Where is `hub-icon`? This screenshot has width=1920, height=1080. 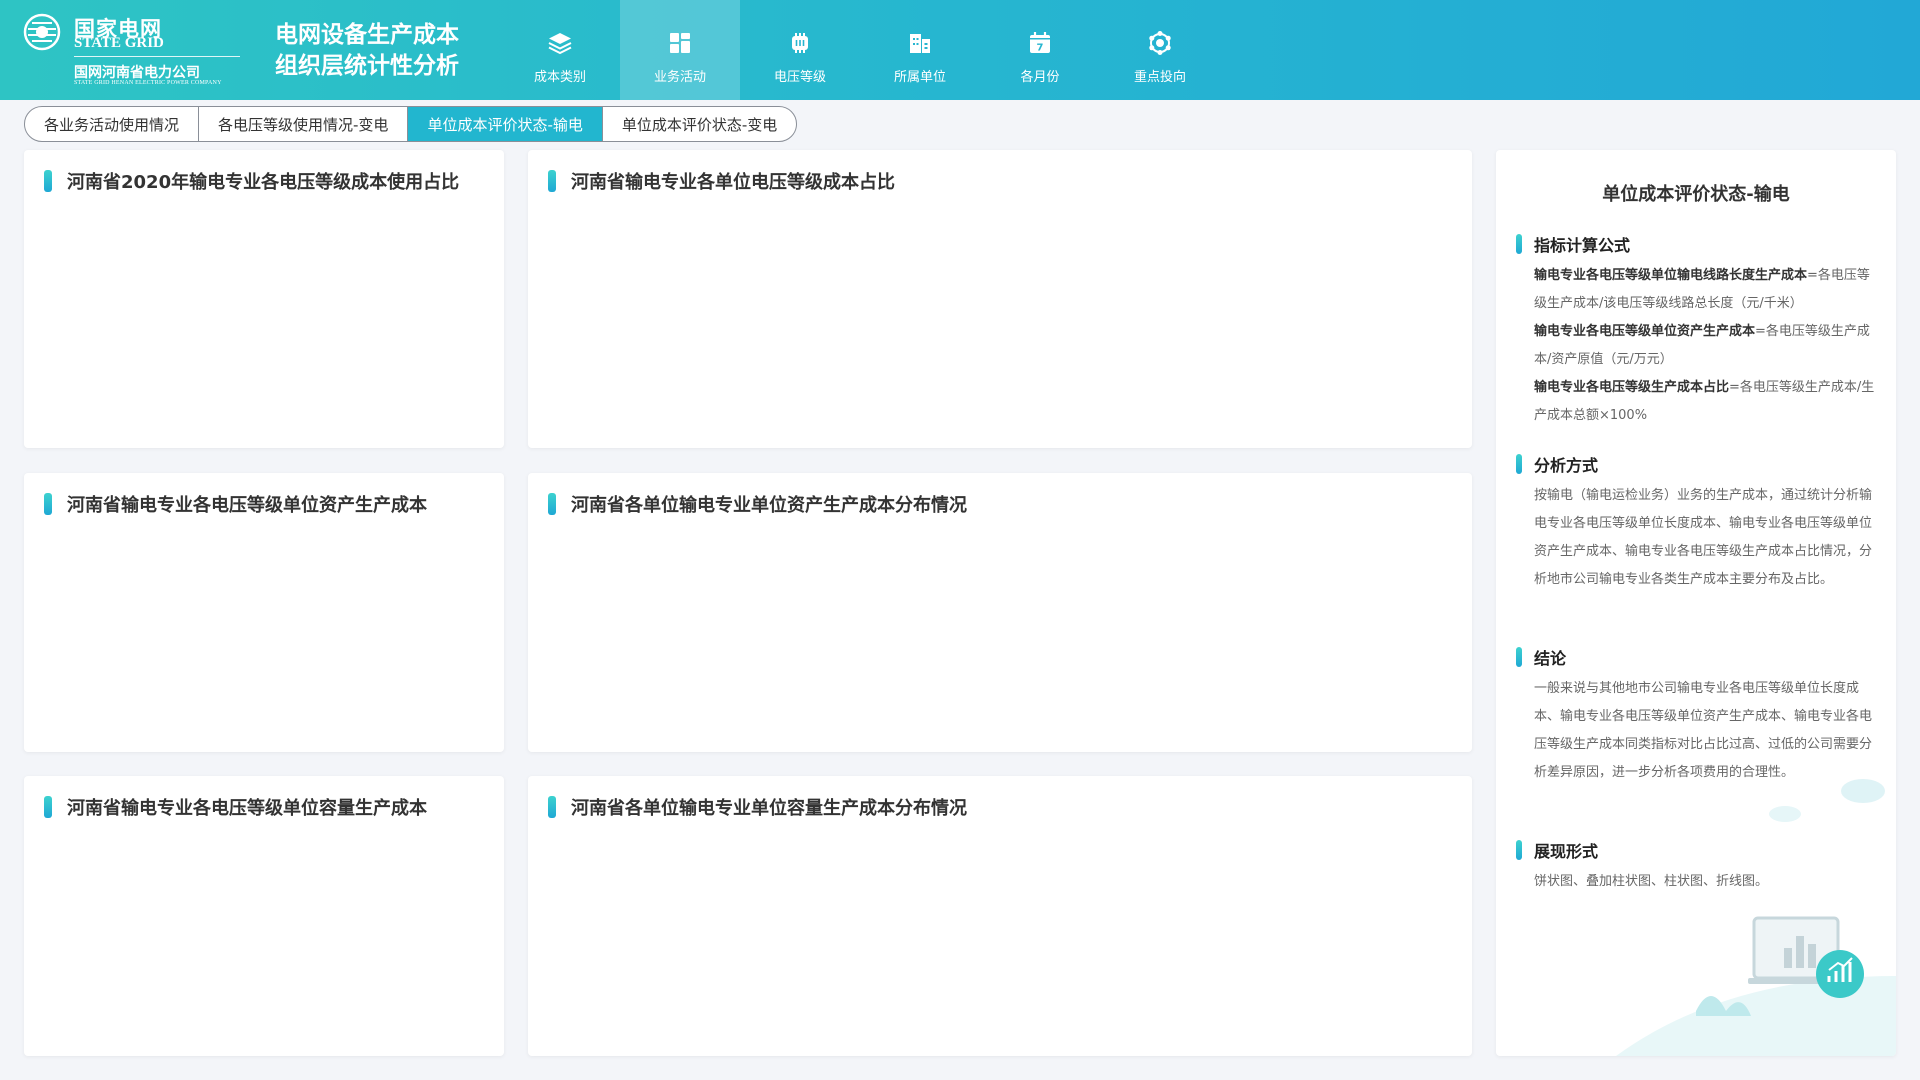
hub-icon is located at coordinates (1160, 43).